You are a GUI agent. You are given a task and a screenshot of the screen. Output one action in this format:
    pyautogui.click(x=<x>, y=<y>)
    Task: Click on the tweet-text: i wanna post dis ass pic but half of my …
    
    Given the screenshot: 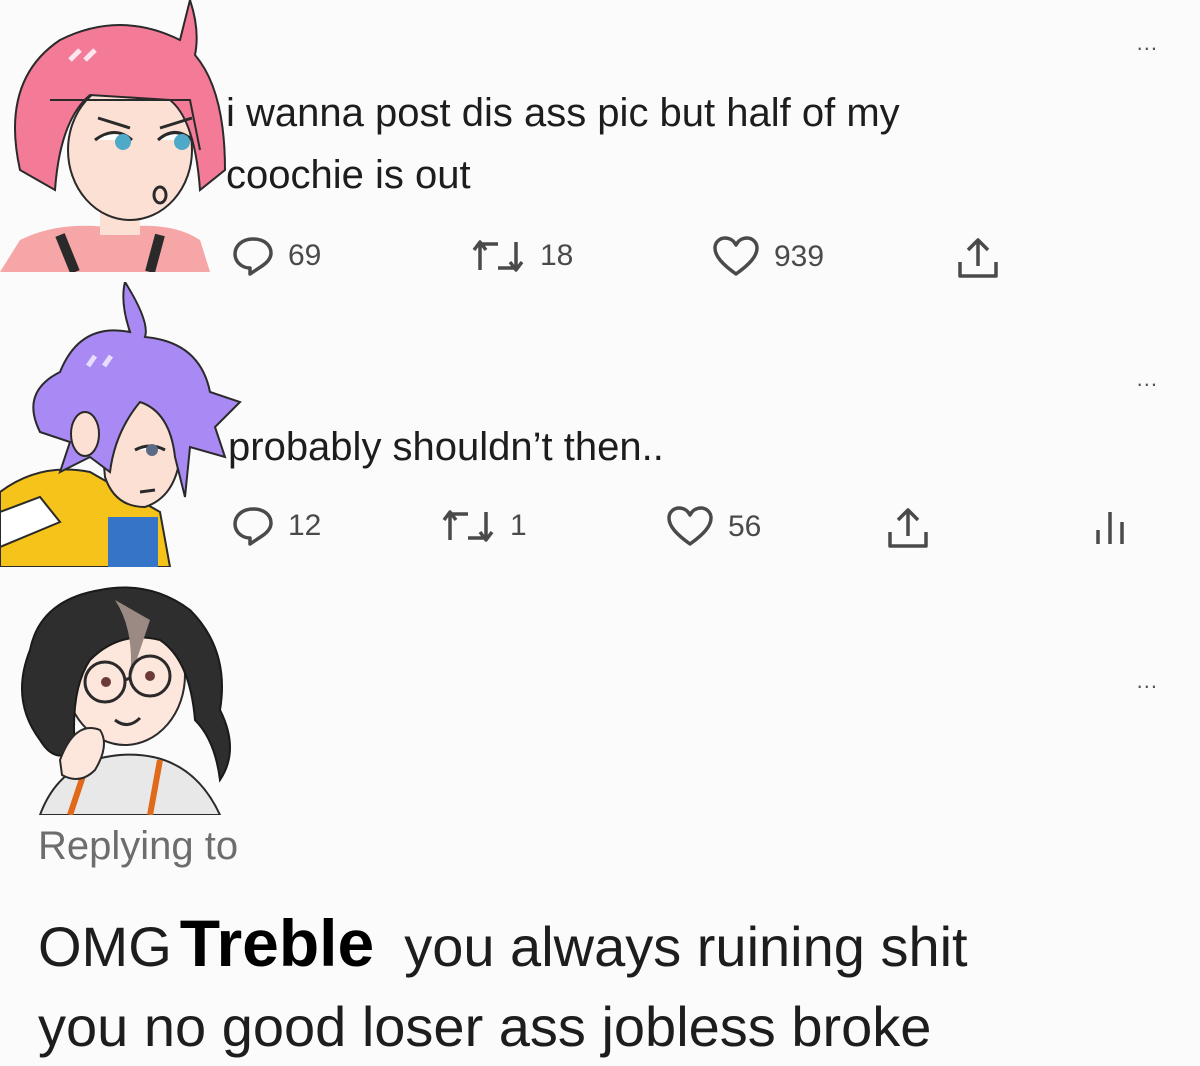 What is the action you would take?
    pyautogui.click(x=563, y=144)
    